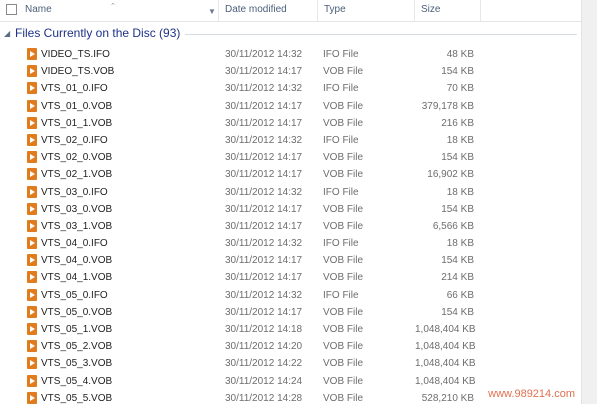 The image size is (597, 407). I want to click on file-size: 6,566 KB, so click(453, 226).